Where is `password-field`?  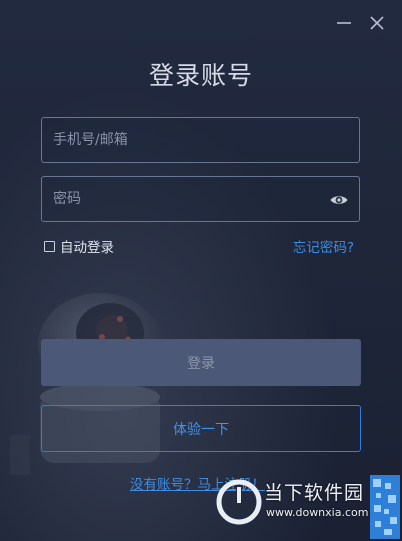
password-field is located at coordinates (200, 199).